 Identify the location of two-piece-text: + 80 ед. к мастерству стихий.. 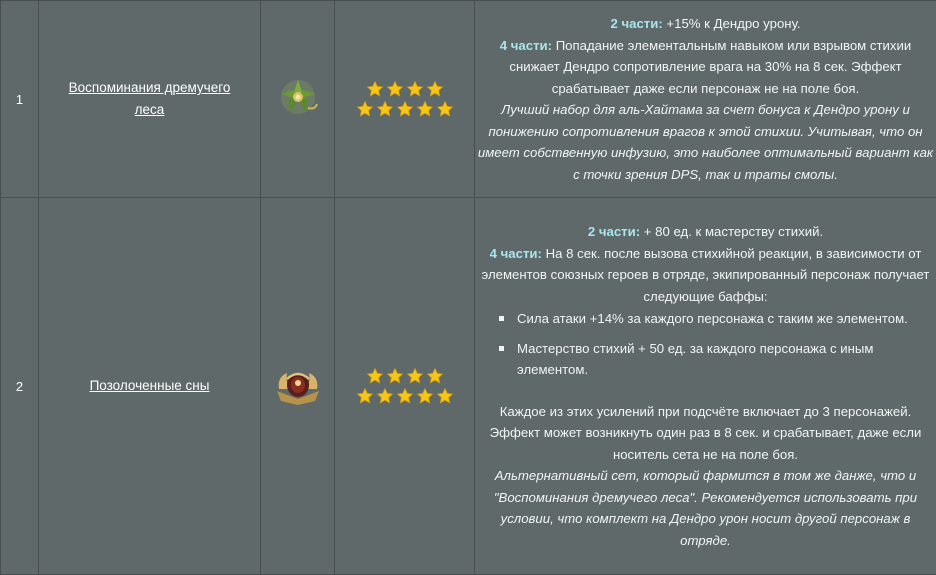
(731, 231).